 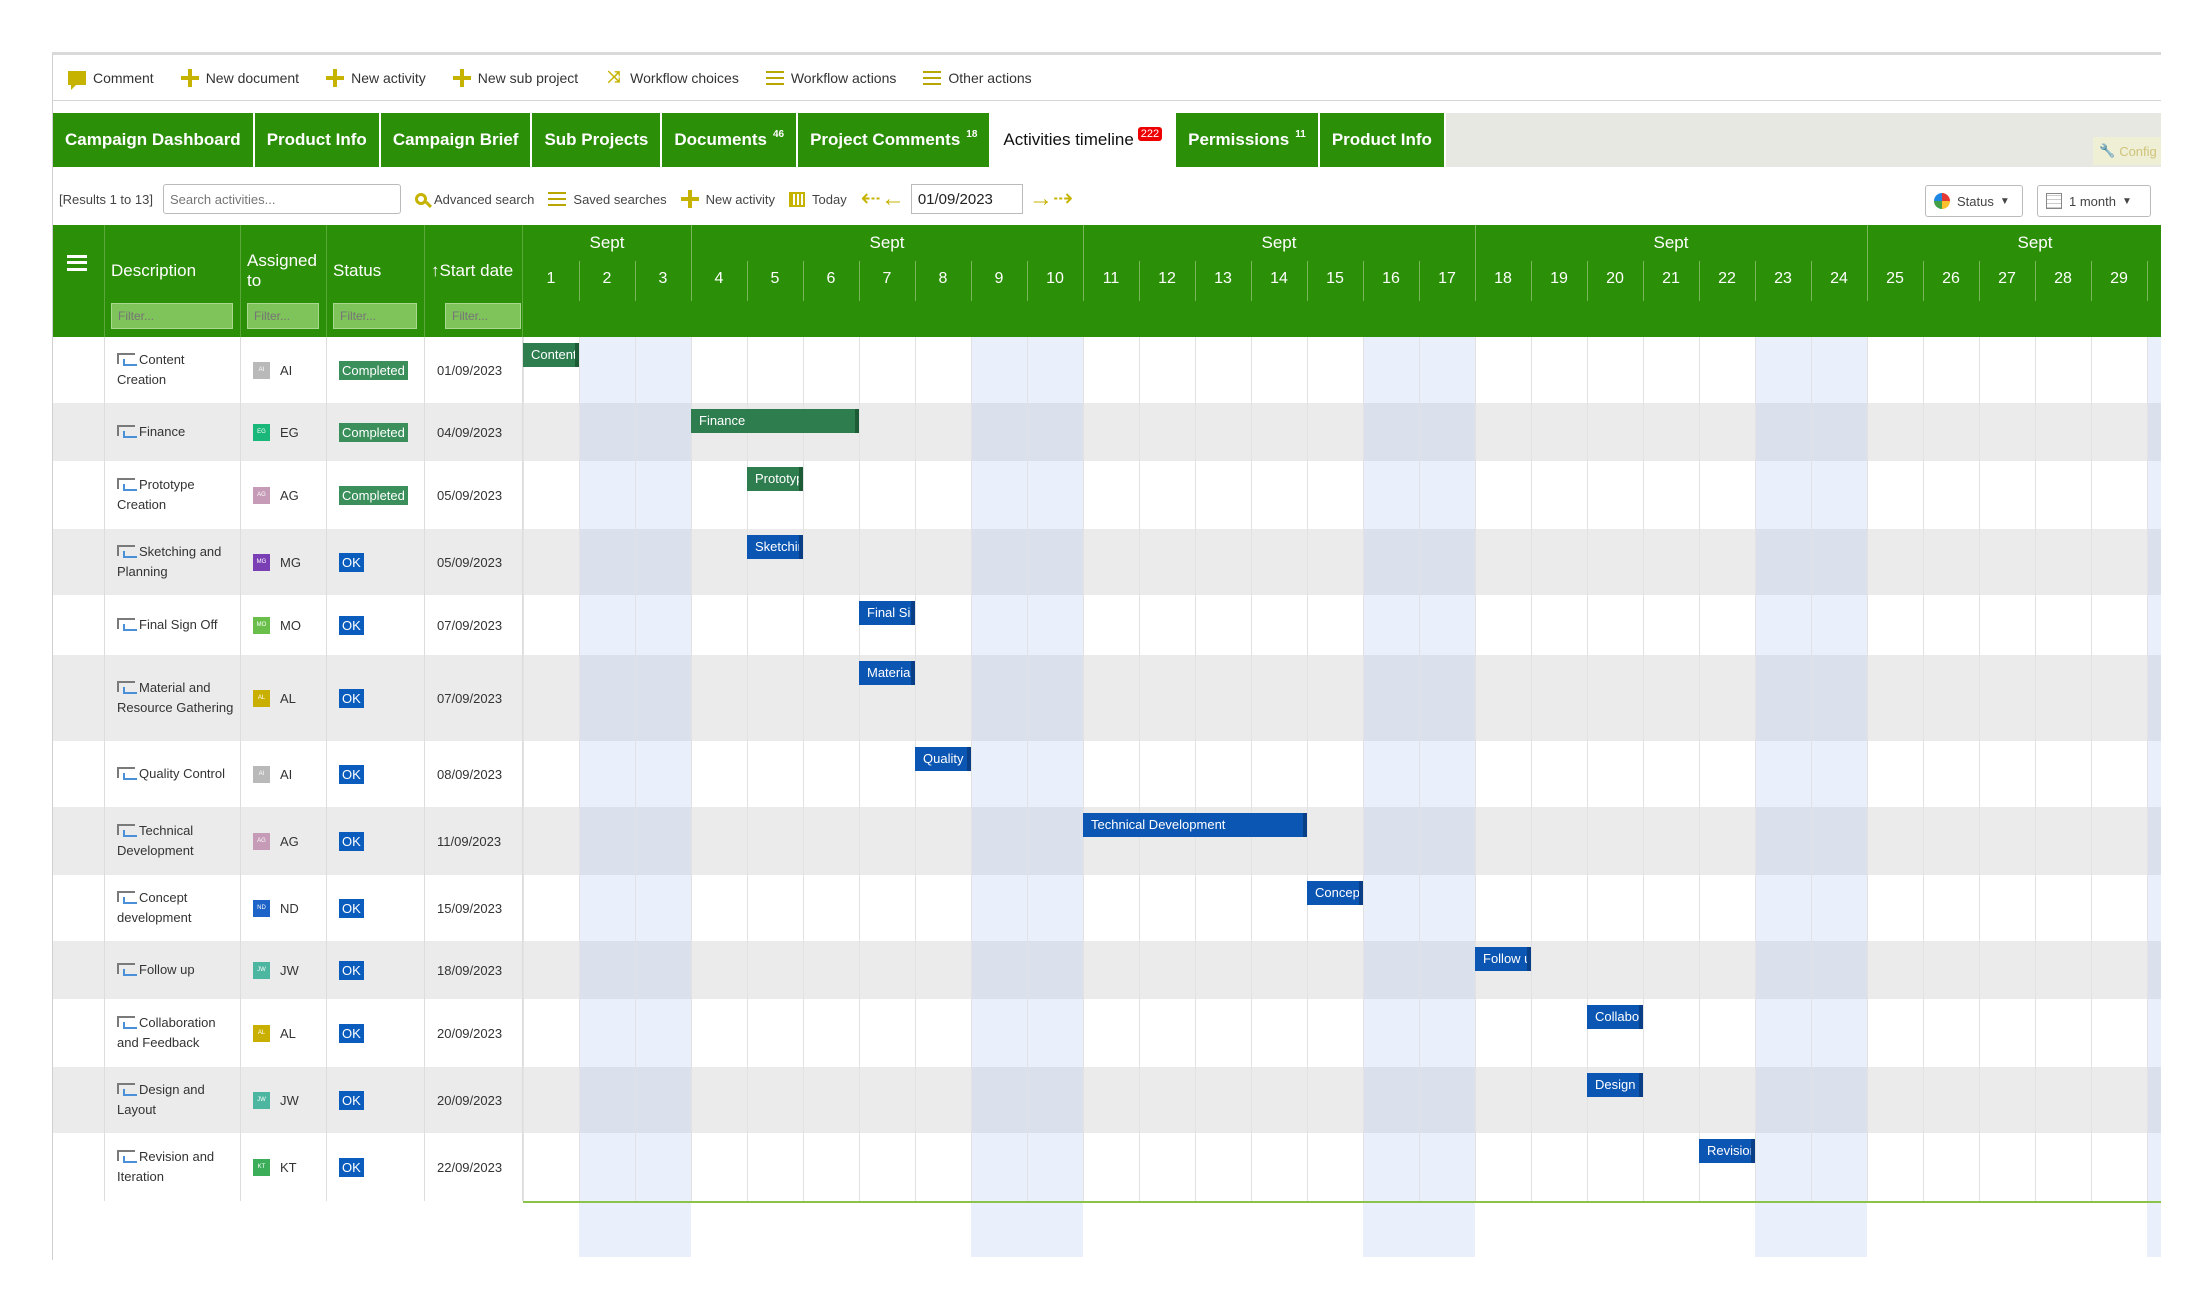 What do you see at coordinates (162, 431) in the screenshot?
I see `activity-description: Finance` at bounding box center [162, 431].